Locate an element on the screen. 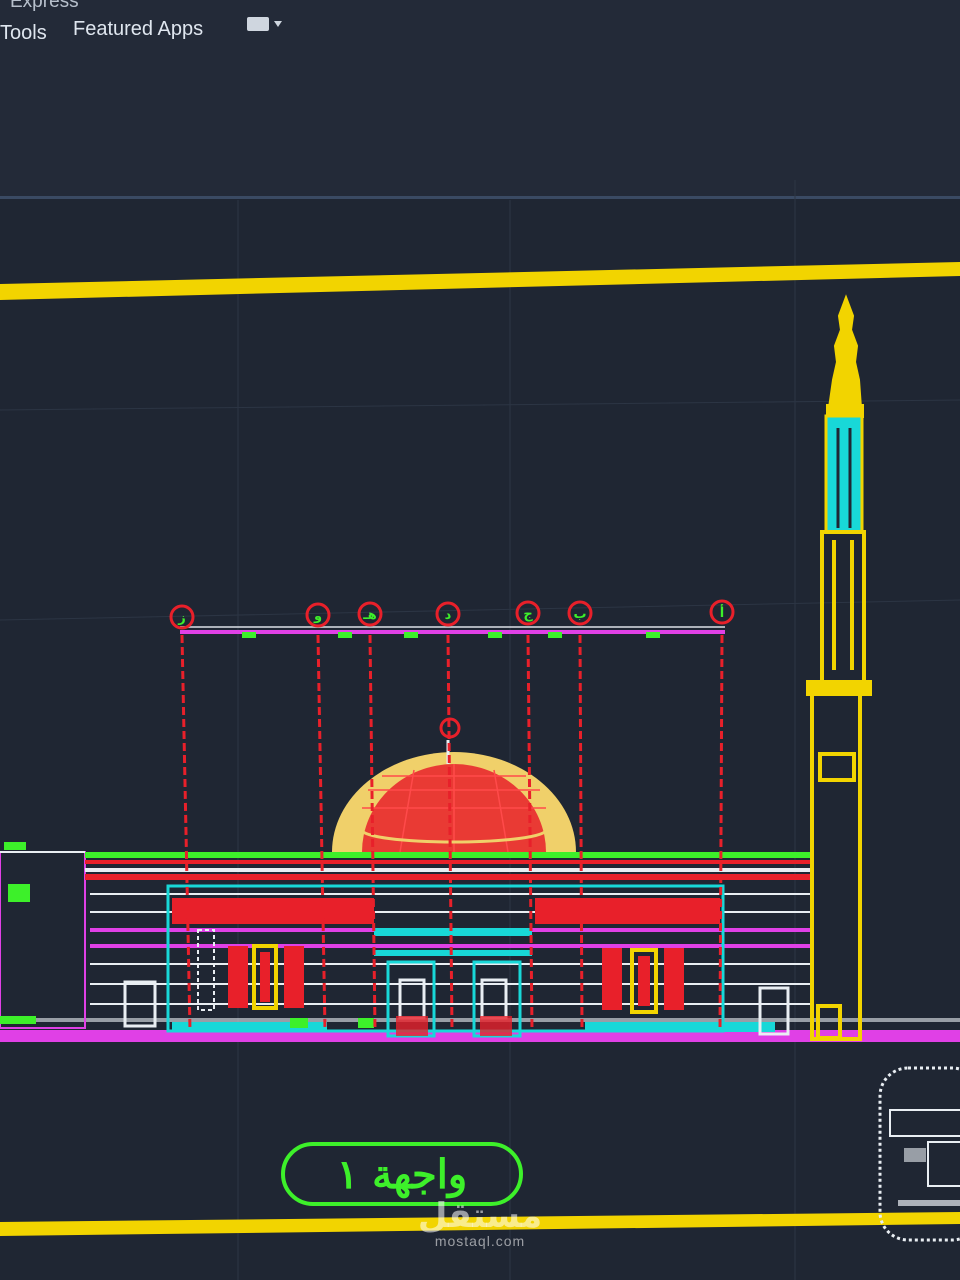  left-windows is located at coordinates (266, 977).